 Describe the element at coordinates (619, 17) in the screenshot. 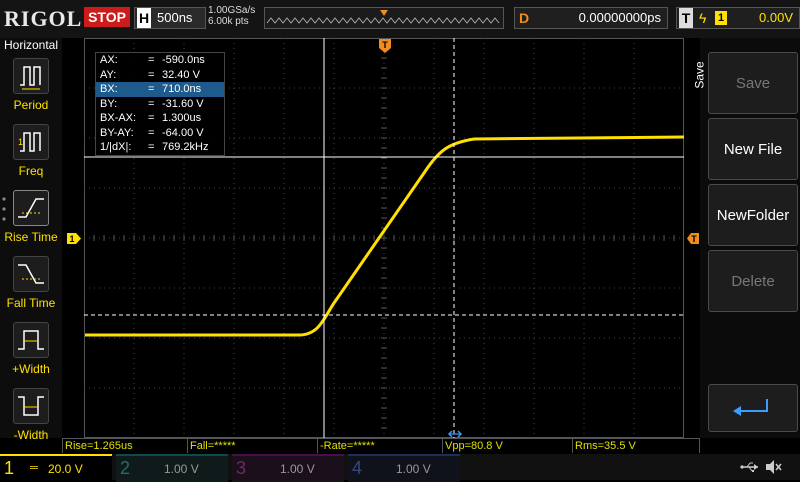

I see `delay-value: 0.00000000ps` at that location.